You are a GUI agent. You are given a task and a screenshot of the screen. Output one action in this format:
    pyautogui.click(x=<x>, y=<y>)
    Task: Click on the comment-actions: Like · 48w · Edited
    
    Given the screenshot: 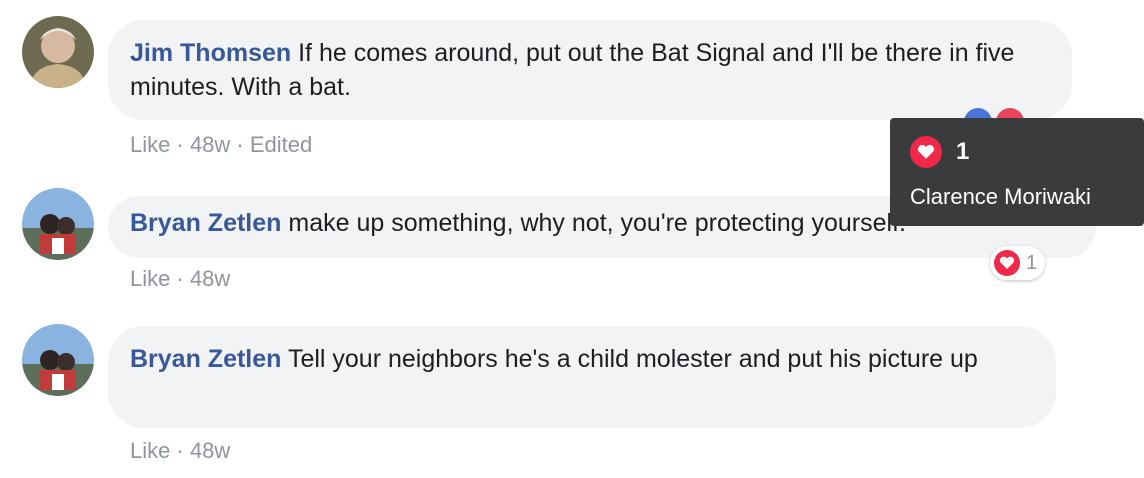 What is the action you would take?
    pyautogui.click(x=221, y=145)
    